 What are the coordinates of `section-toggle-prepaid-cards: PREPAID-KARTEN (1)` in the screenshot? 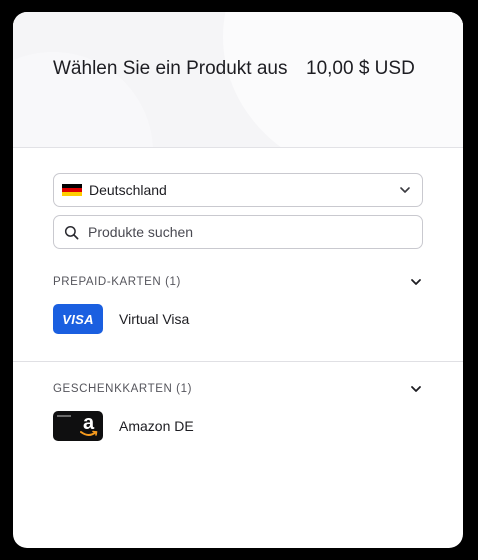 It's located at (238, 282).